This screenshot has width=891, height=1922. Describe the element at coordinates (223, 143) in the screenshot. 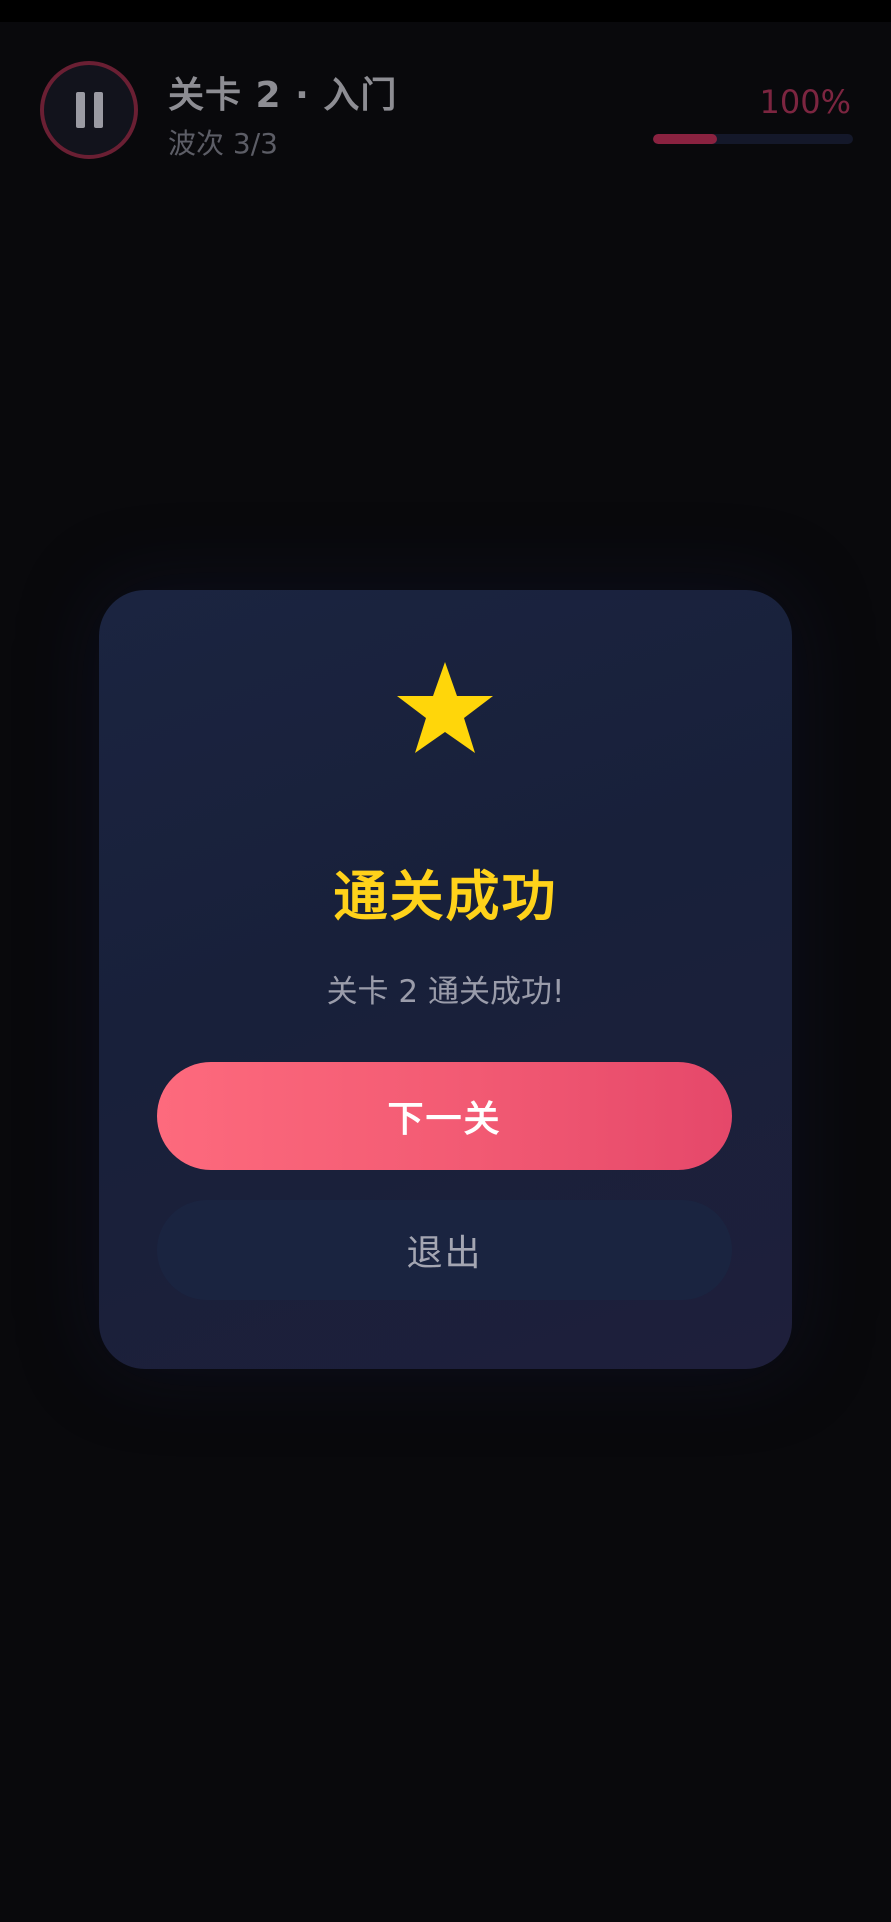

I see `wave-label: 波次 3/3` at that location.